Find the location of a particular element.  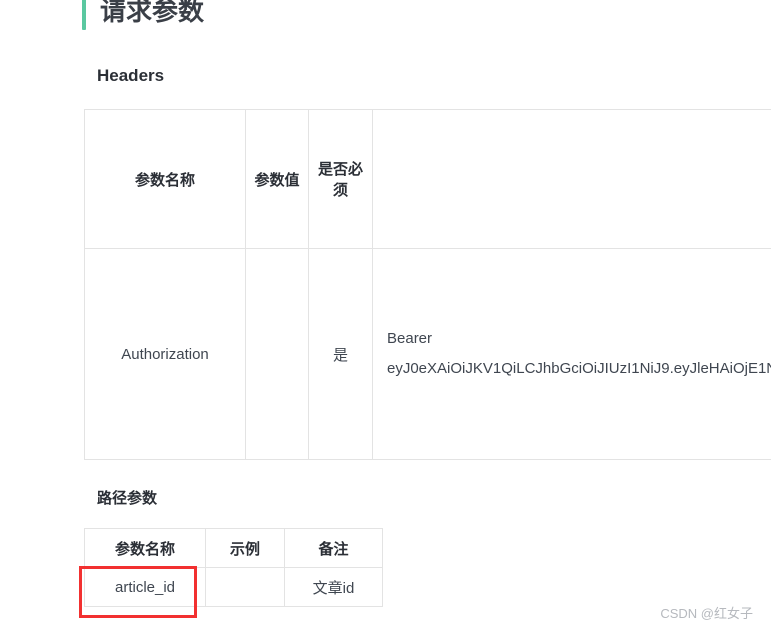

table-row: article_id 文章id is located at coordinates (233, 587).